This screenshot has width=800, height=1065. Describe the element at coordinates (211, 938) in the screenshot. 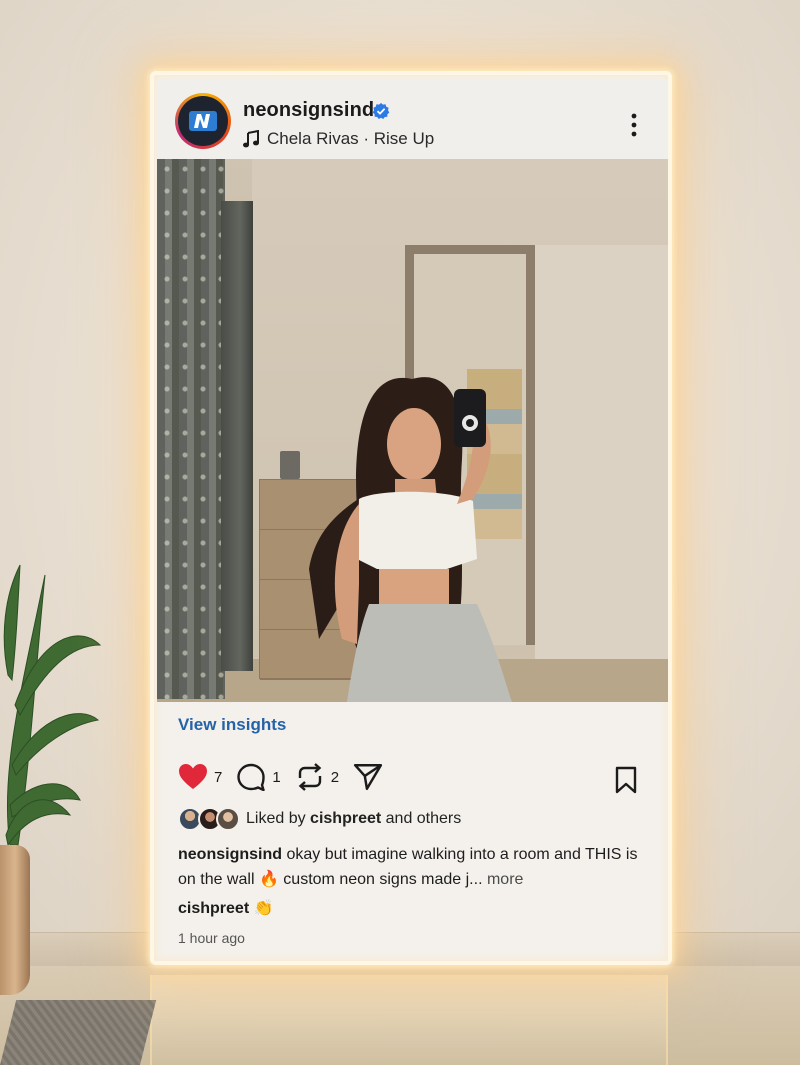

I see `post-timestamp: 1 hour ago` at that location.